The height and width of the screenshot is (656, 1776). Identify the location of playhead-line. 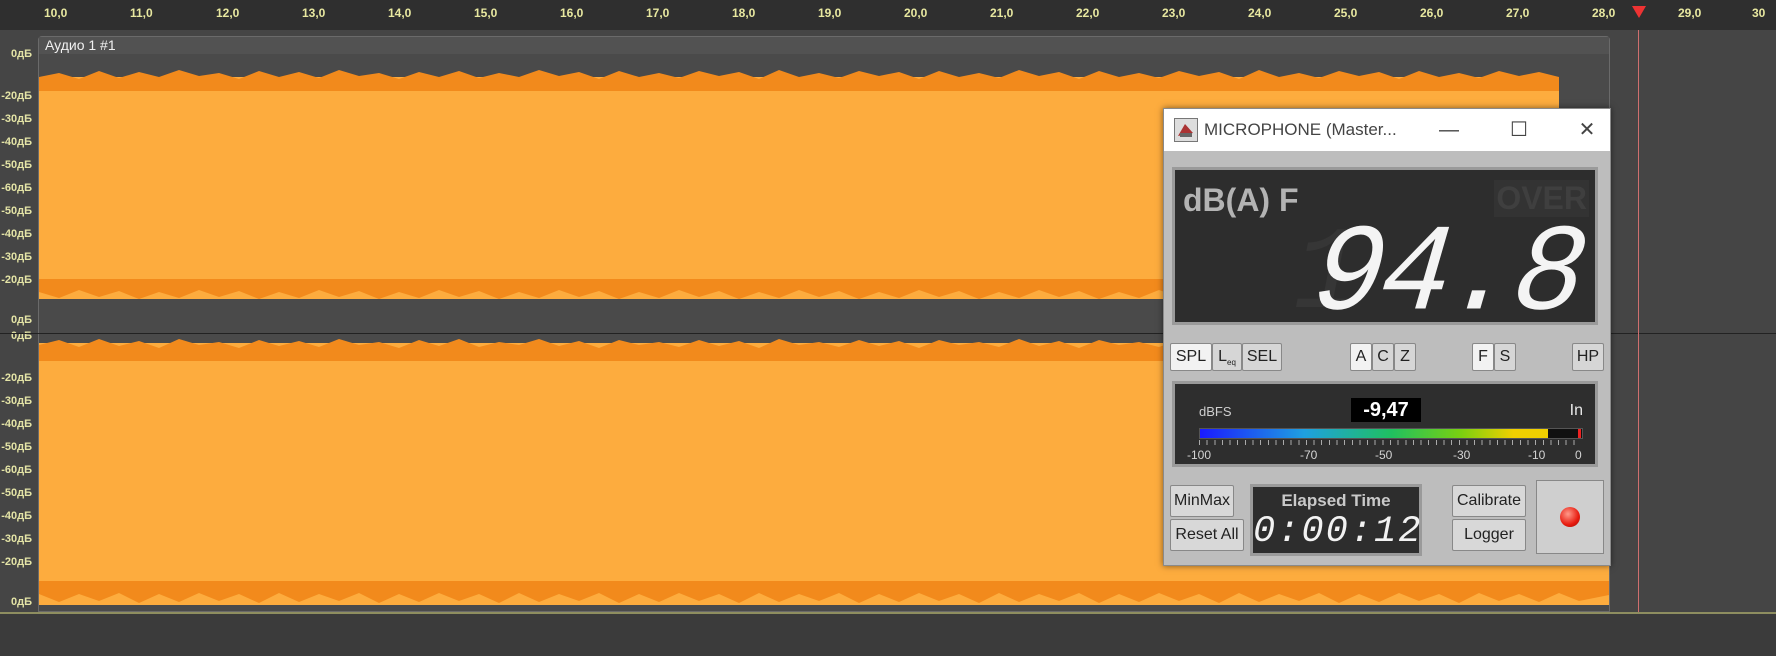
(1638, 342).